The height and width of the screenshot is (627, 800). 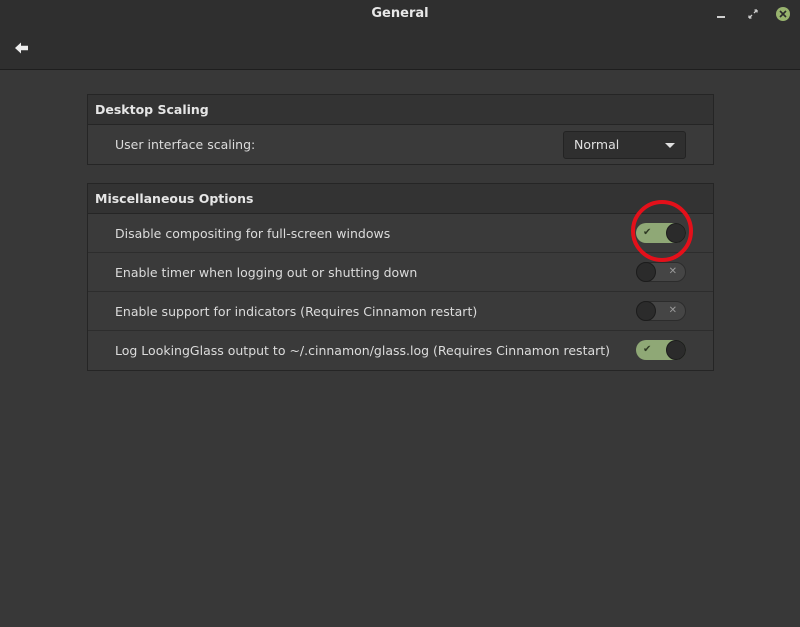 I want to click on ui-scaling-label: User interface scaling:, so click(x=185, y=144).